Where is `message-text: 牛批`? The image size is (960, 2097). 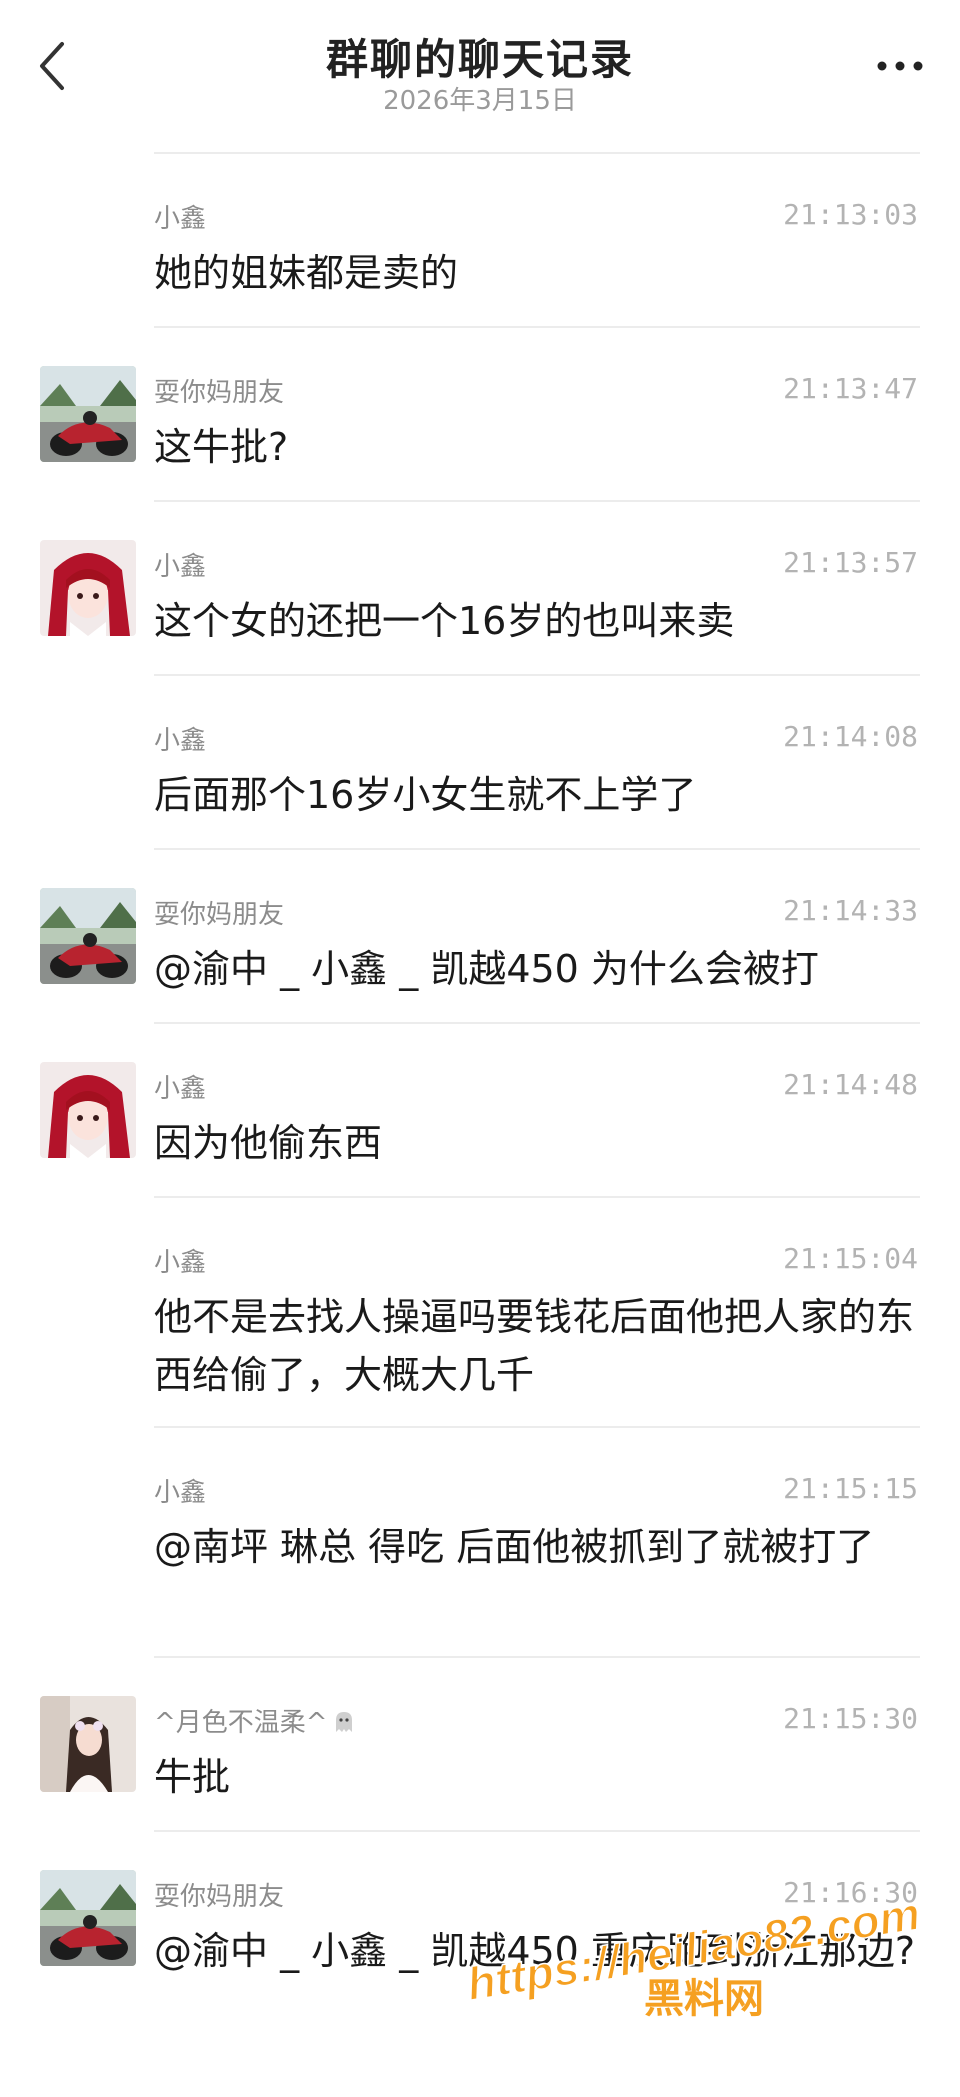
message-text: 牛批 is located at coordinates (192, 1777).